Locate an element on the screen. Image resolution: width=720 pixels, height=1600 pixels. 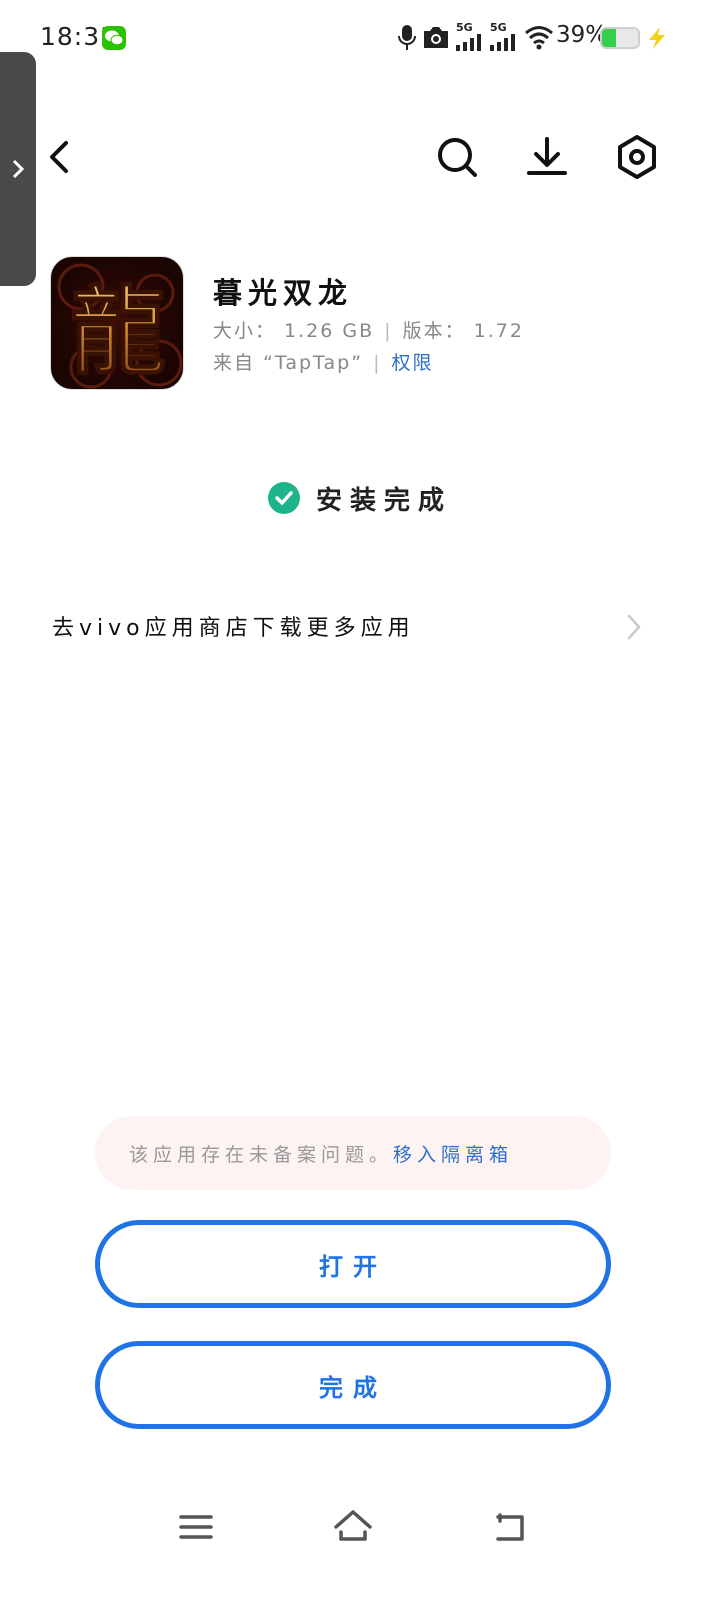
check-icon is located at coordinates (284, 498).